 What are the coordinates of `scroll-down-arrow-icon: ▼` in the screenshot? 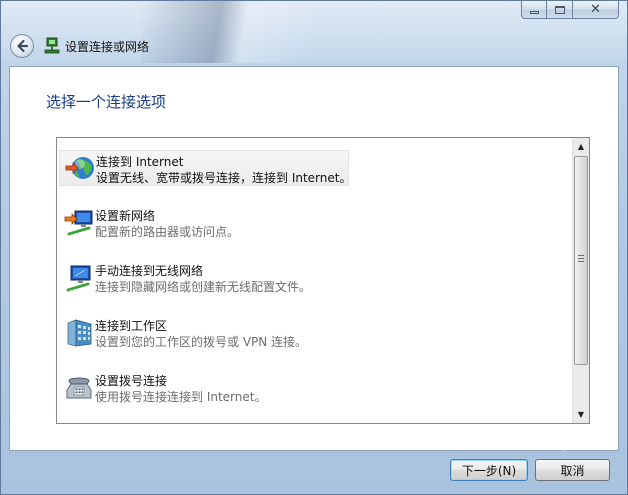 It's located at (581, 414).